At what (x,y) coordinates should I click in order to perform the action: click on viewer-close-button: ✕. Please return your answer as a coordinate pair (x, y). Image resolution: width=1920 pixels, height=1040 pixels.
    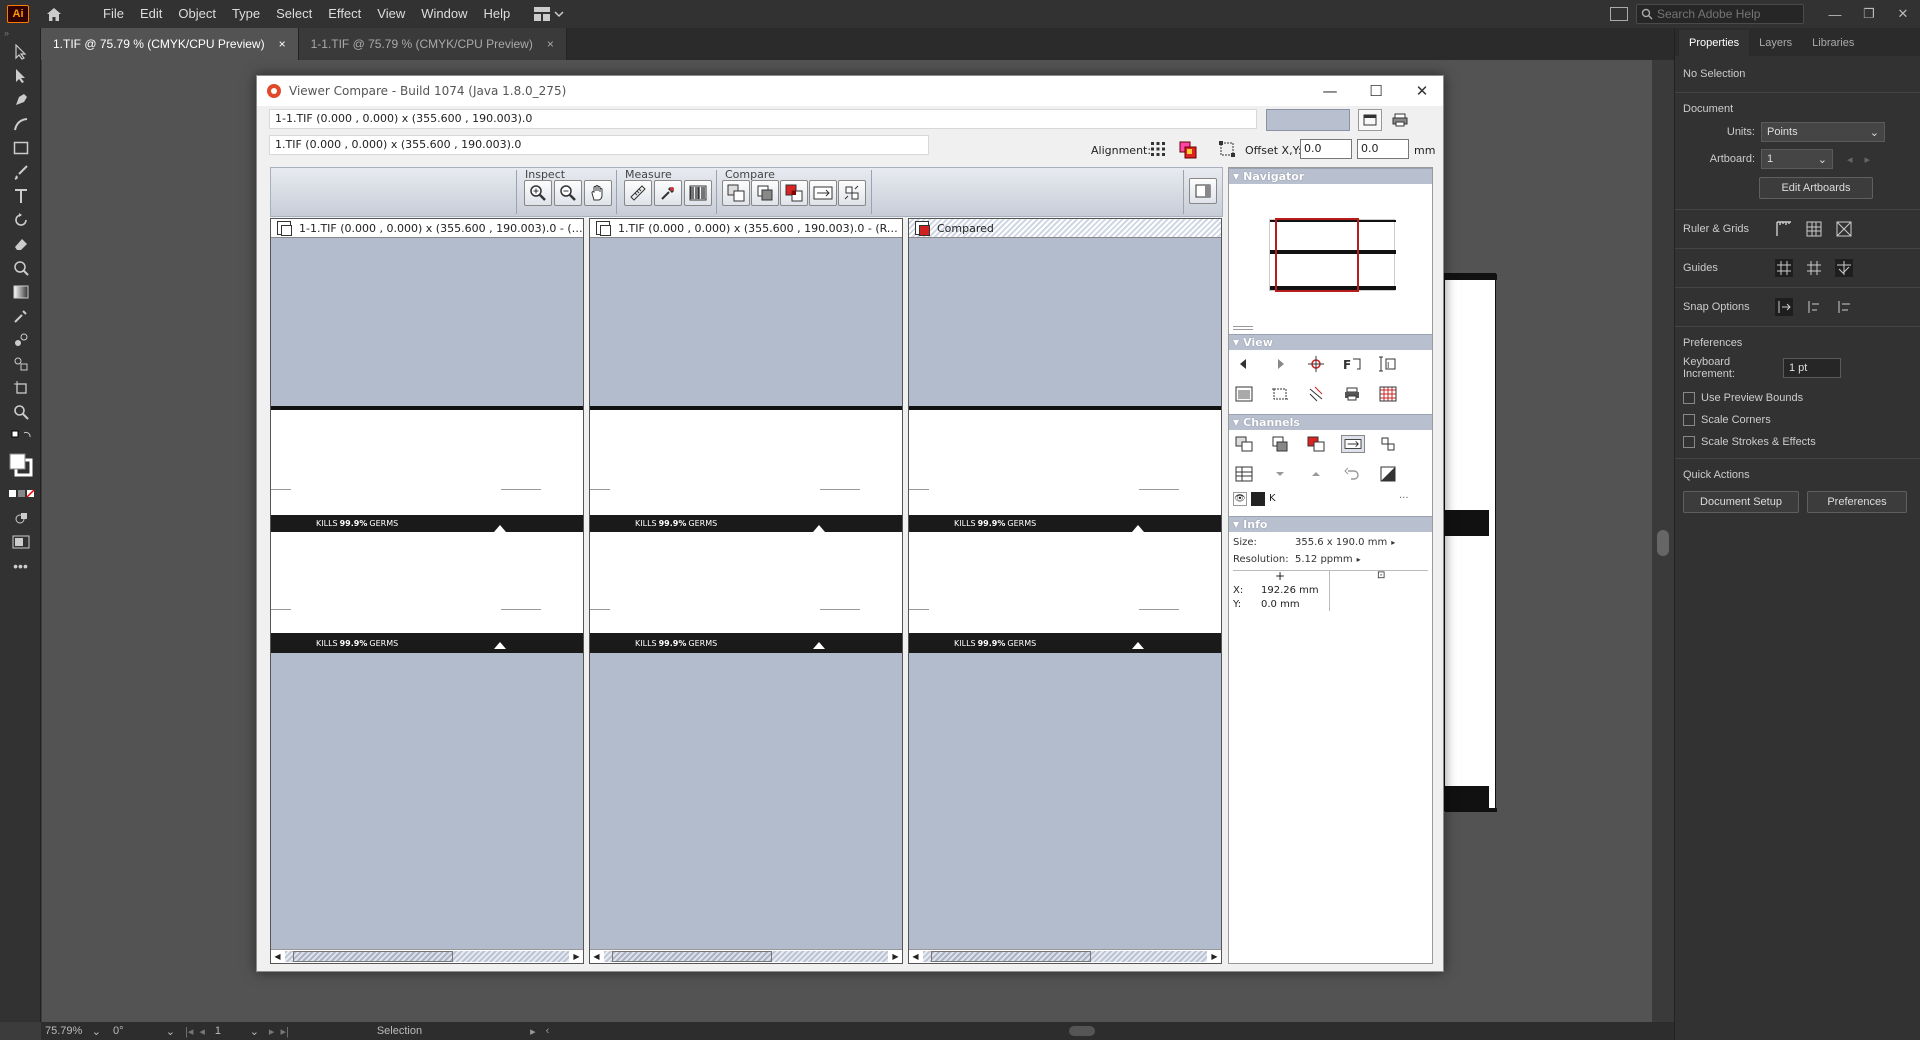
    Looking at the image, I should click on (1422, 91).